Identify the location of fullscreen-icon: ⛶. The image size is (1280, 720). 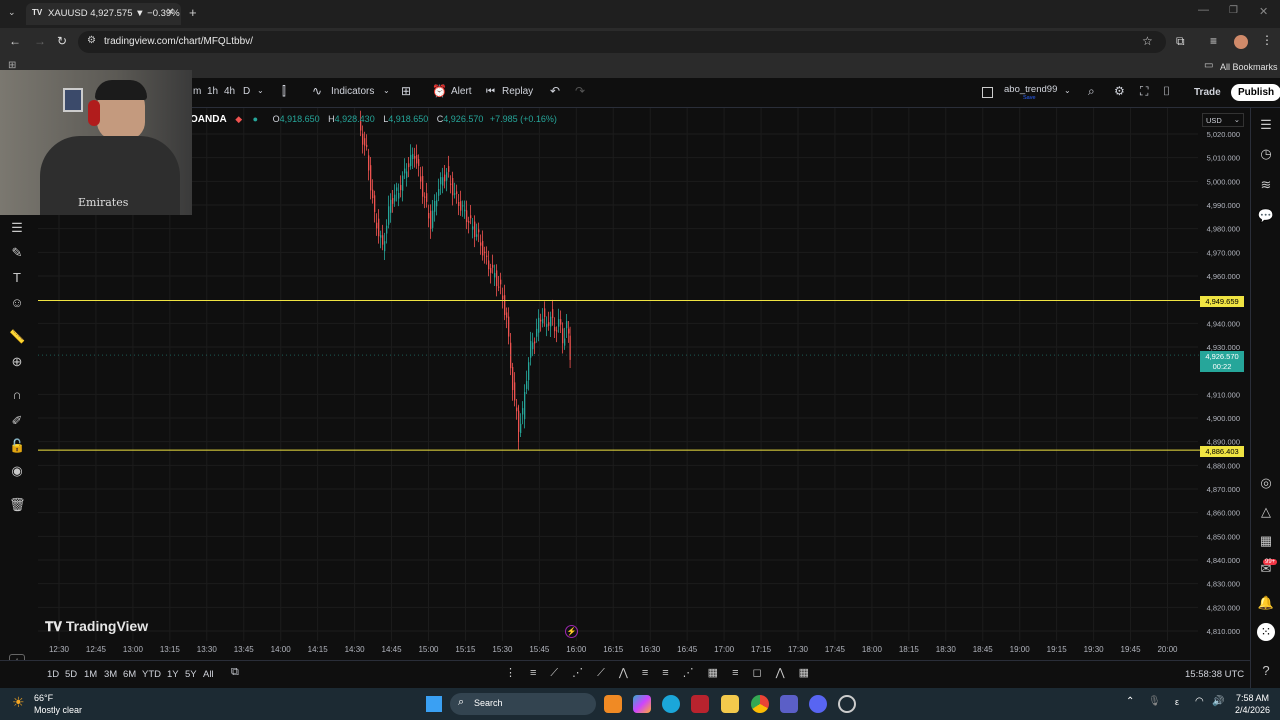
(1144, 91).